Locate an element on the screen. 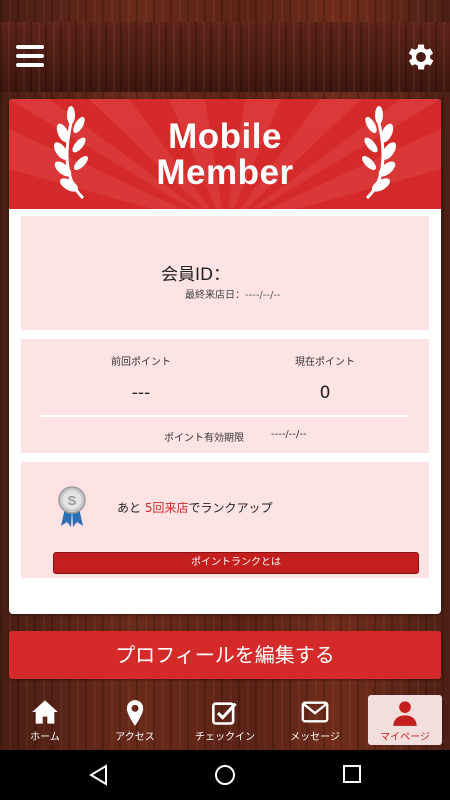  point-rank-info-button: ポイントランクとは is located at coordinates (236, 563).